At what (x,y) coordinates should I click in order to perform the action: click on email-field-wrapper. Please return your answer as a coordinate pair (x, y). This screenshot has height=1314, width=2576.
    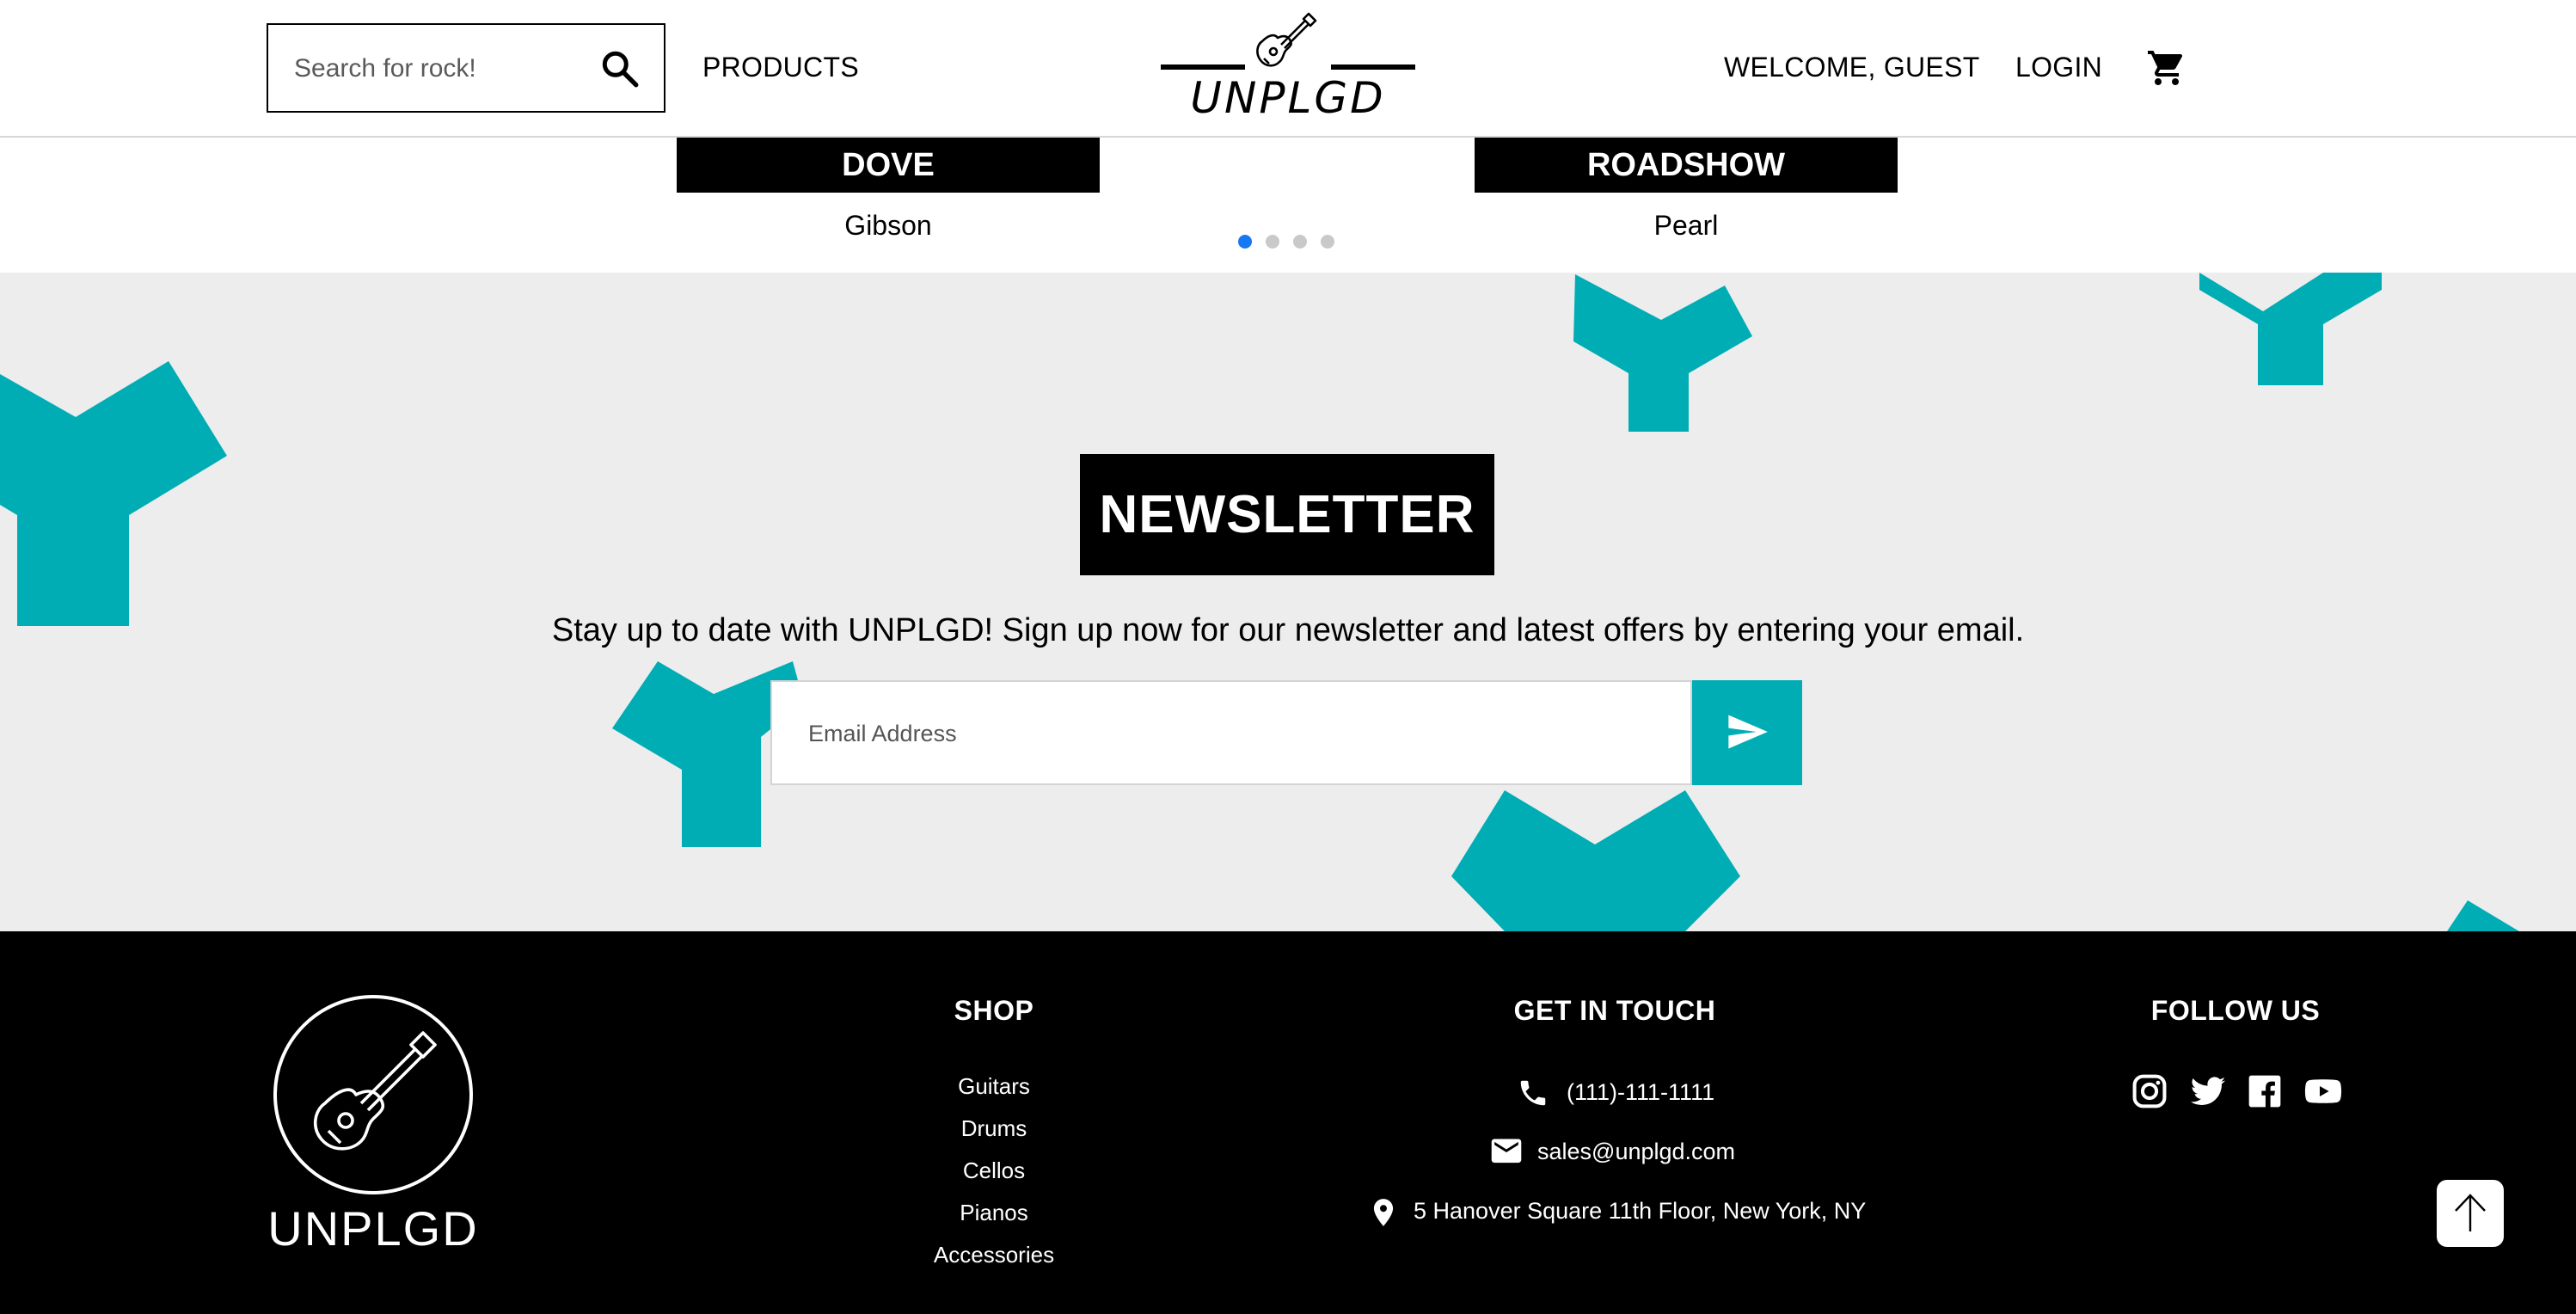
    Looking at the image, I should click on (1231, 732).